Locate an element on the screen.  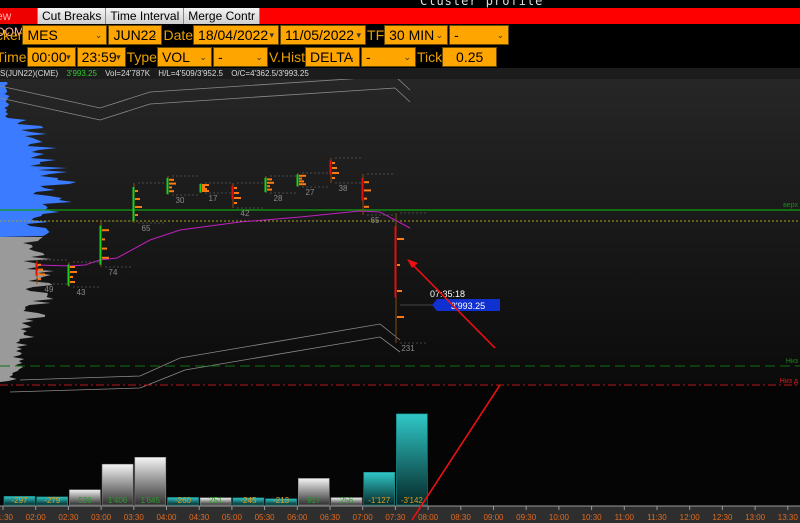
delta-bar-label: 256 is located at coordinates (347, 500).